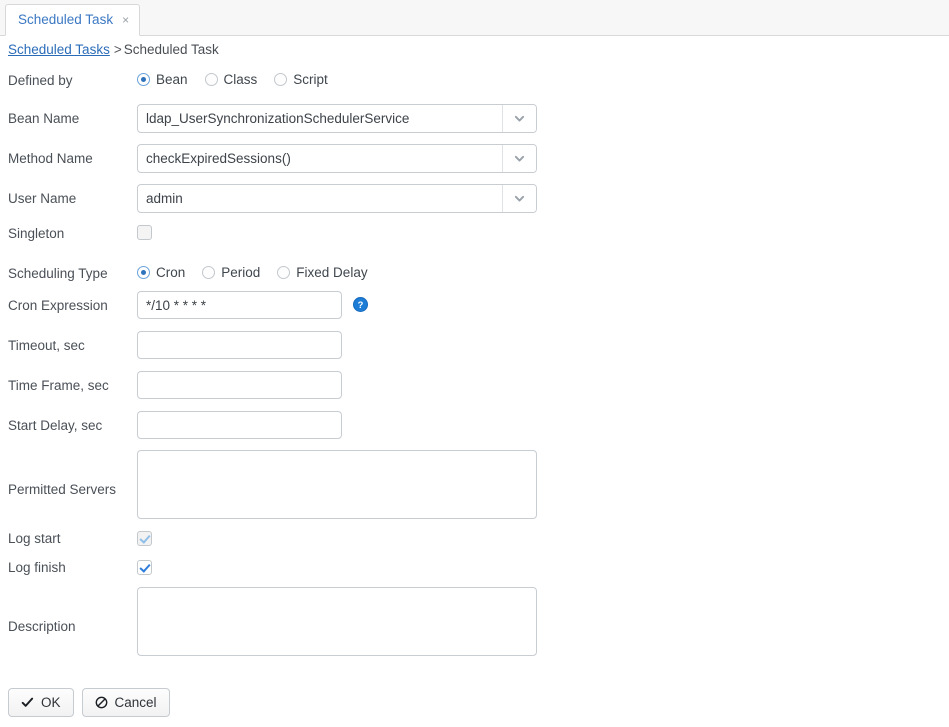 The width and height of the screenshot is (949, 727). Describe the element at coordinates (135, 702) in the screenshot. I see `cancel-button-label: Cancel` at that location.